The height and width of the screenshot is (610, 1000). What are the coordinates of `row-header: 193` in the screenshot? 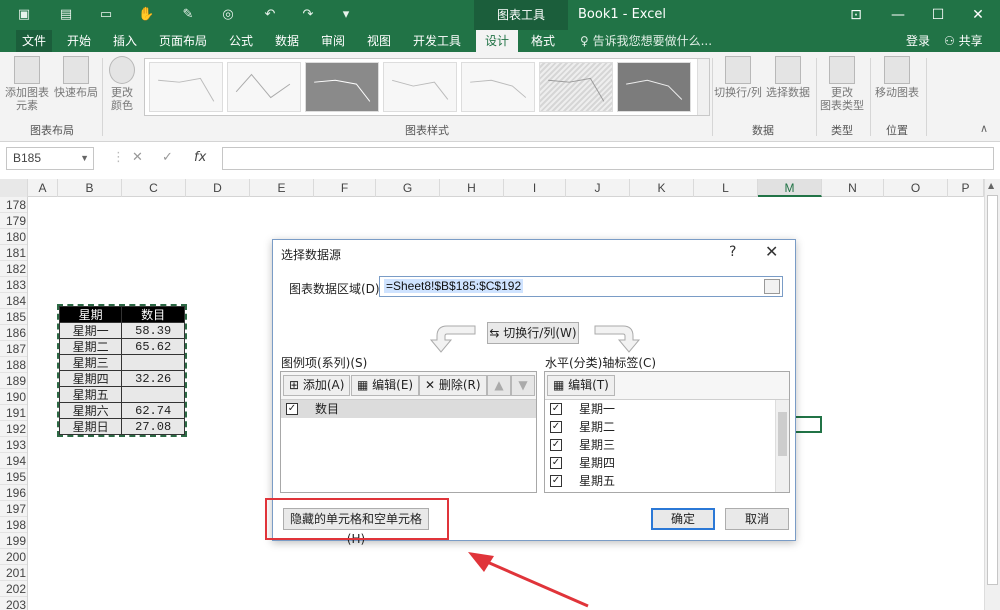 It's located at (13, 445).